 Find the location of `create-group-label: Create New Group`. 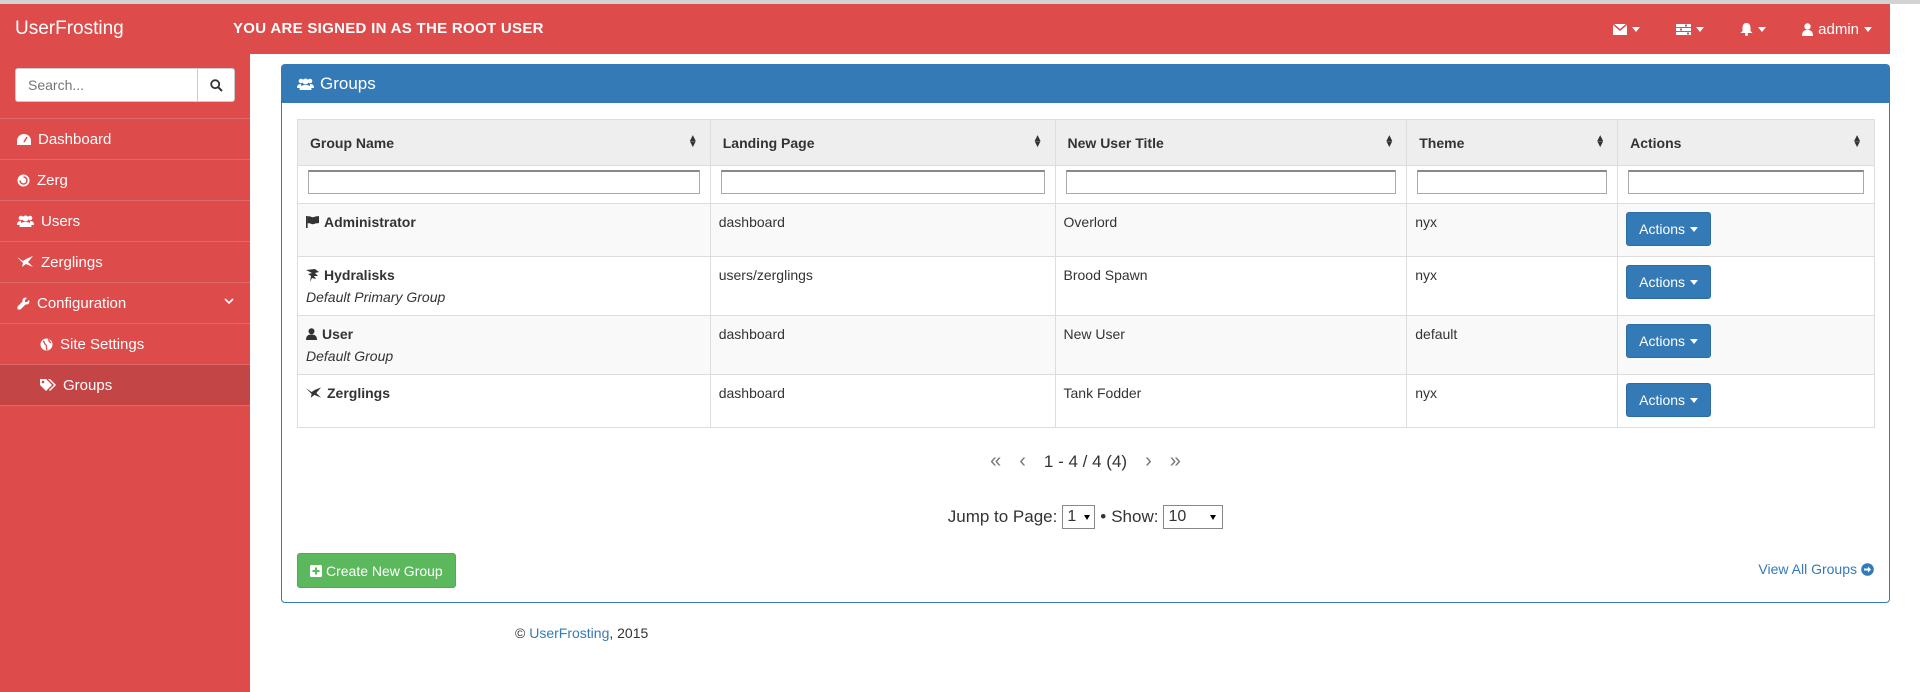

create-group-label: Create New Group is located at coordinates (384, 570).